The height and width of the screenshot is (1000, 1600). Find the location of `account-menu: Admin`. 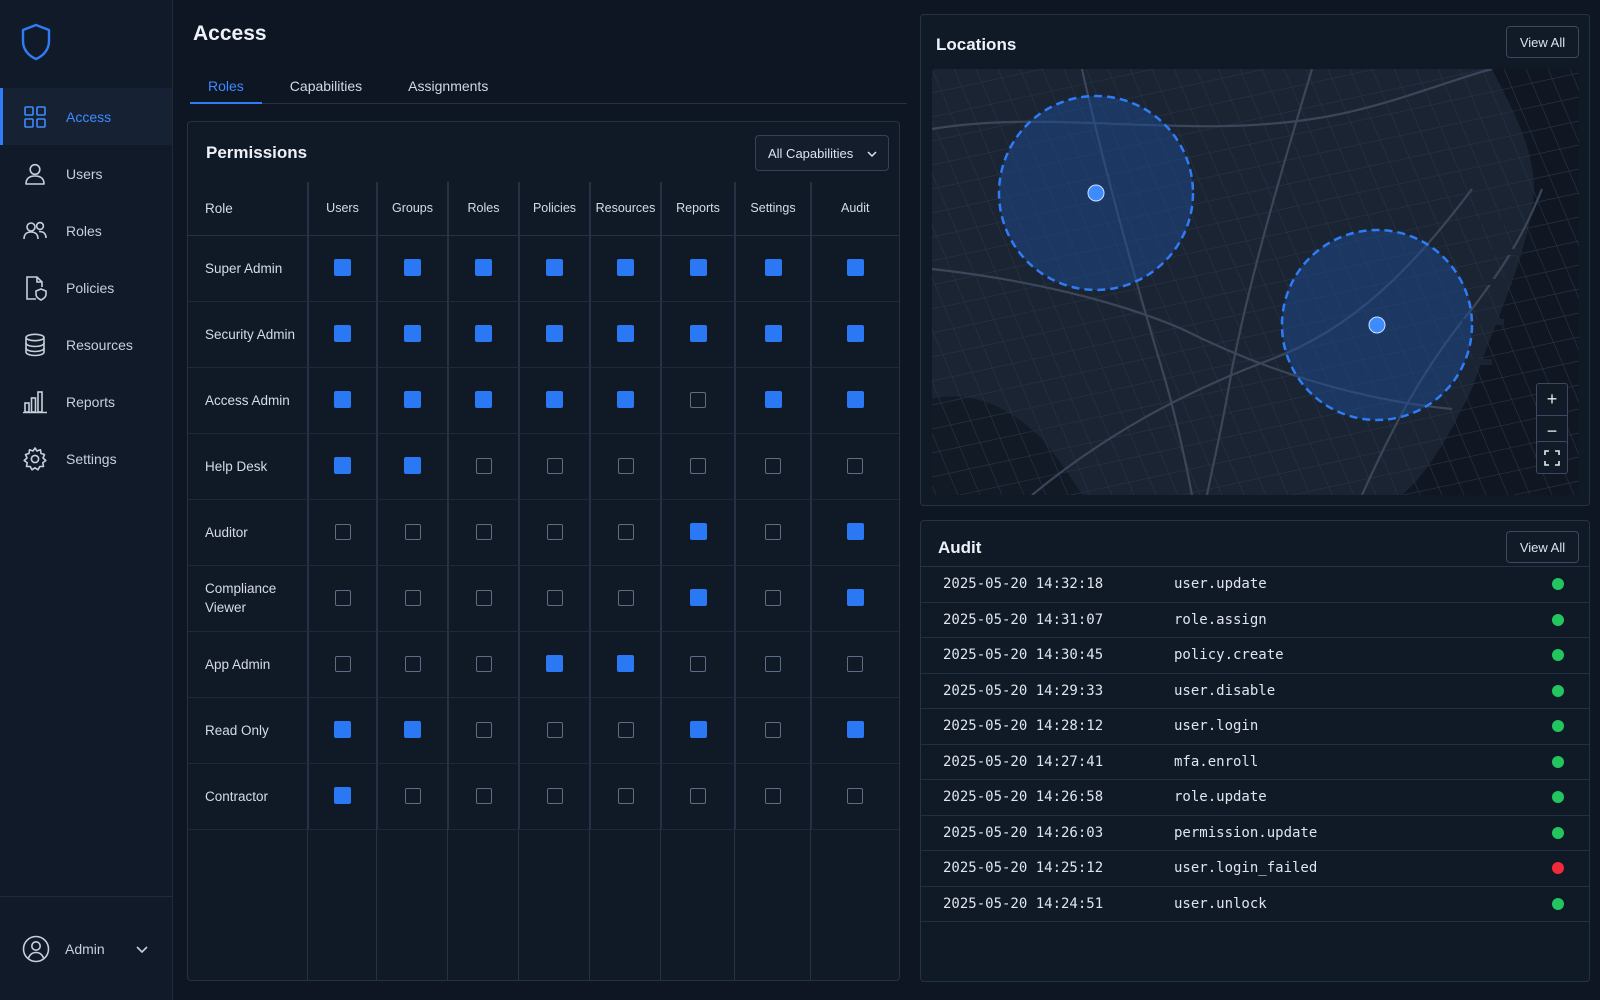

account-menu: Admin is located at coordinates (86, 948).